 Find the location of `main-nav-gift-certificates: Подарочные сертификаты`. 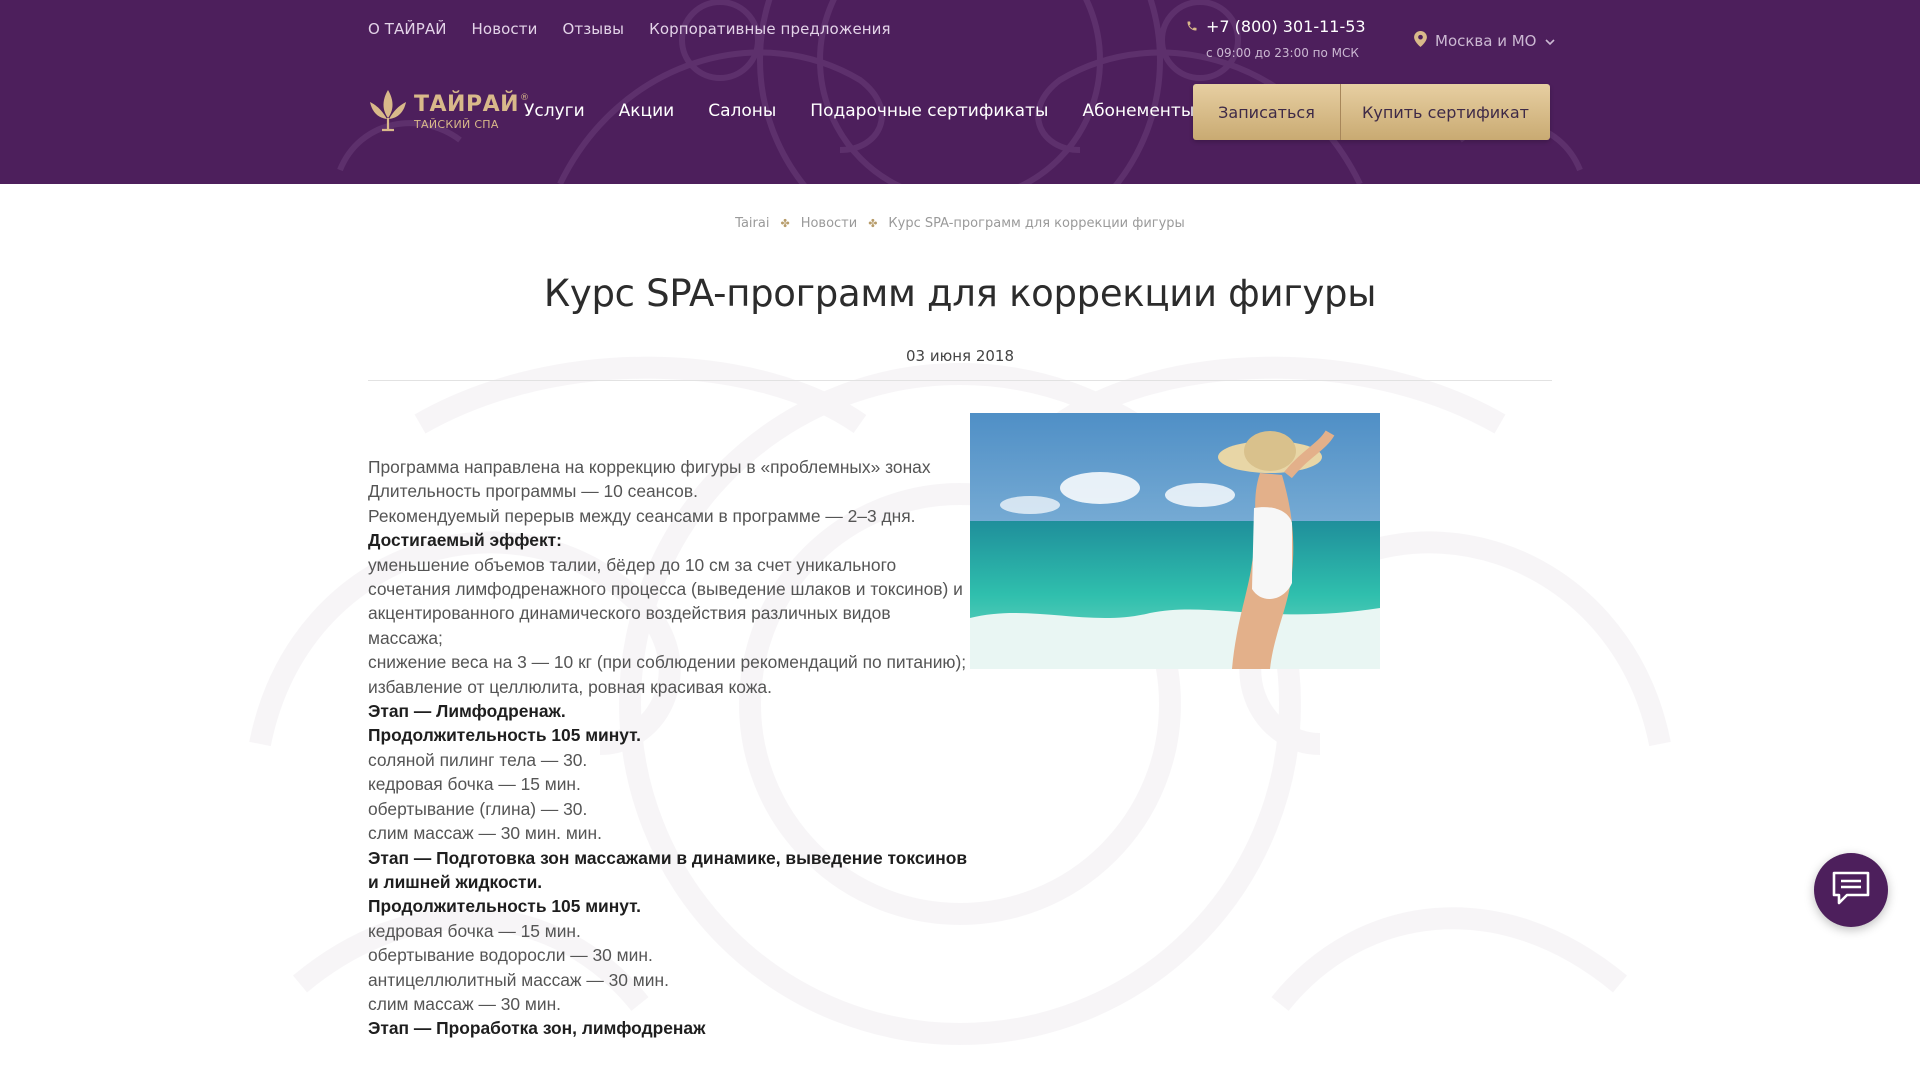

main-nav-gift-certificates: Подарочные сертификаты is located at coordinates (929, 111).